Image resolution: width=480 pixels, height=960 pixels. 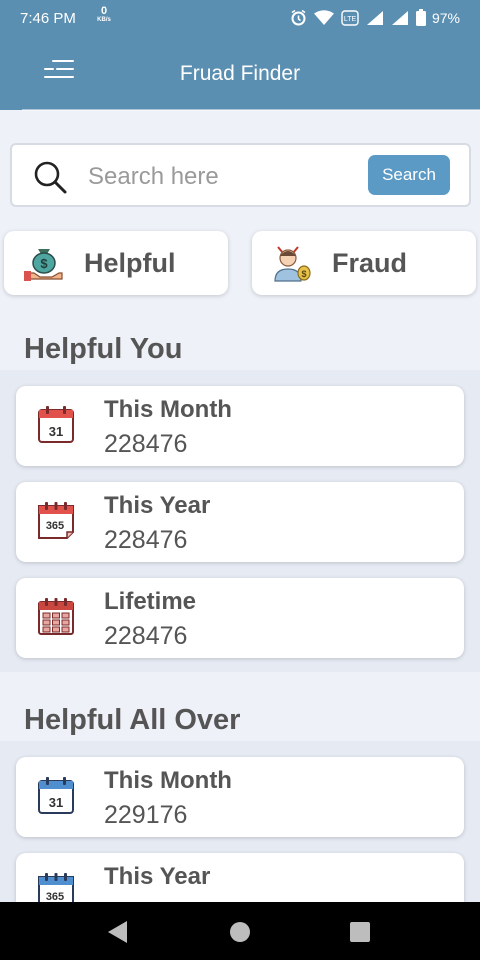 What do you see at coordinates (240, 797) in the screenshot?
I see `stat-card-this-month: 31 This Month 229176` at bounding box center [240, 797].